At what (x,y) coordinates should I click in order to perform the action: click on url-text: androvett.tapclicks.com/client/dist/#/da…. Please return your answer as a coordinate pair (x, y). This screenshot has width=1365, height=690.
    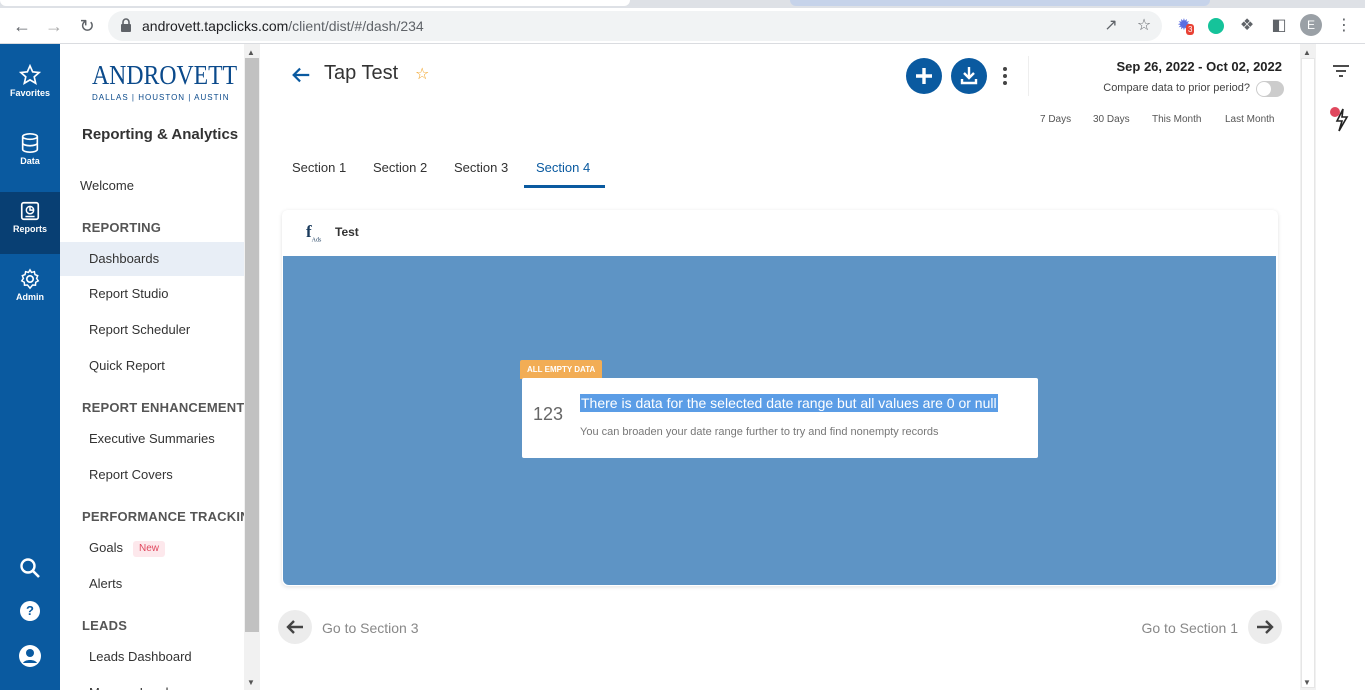
    Looking at the image, I should click on (283, 26).